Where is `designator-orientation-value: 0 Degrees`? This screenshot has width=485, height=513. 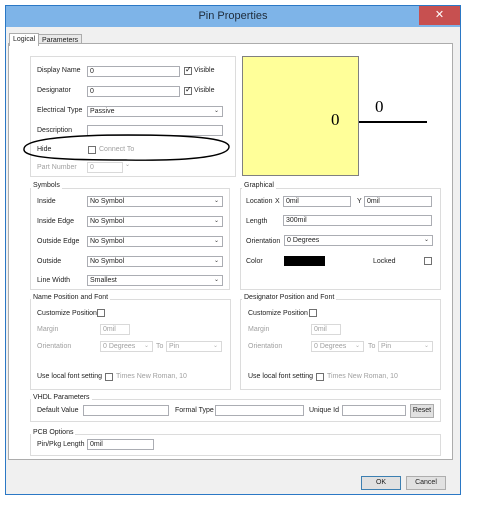 designator-orientation-value: 0 Degrees is located at coordinates (330, 346).